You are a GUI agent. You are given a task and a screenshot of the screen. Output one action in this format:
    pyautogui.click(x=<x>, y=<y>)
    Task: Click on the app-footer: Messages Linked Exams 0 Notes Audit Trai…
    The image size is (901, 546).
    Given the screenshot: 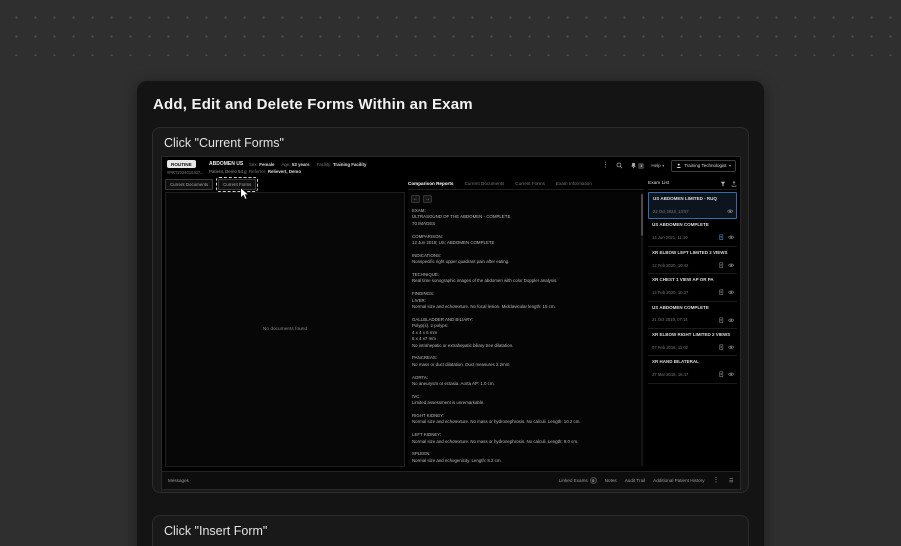 What is the action you would take?
    pyautogui.click(x=451, y=480)
    